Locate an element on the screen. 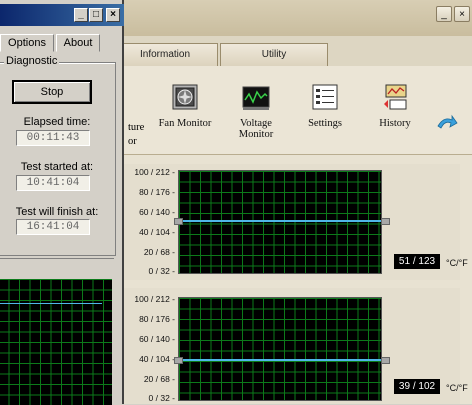 The height and width of the screenshot is (405, 472). chart1-threshold-handle-right is located at coordinates (385, 221).